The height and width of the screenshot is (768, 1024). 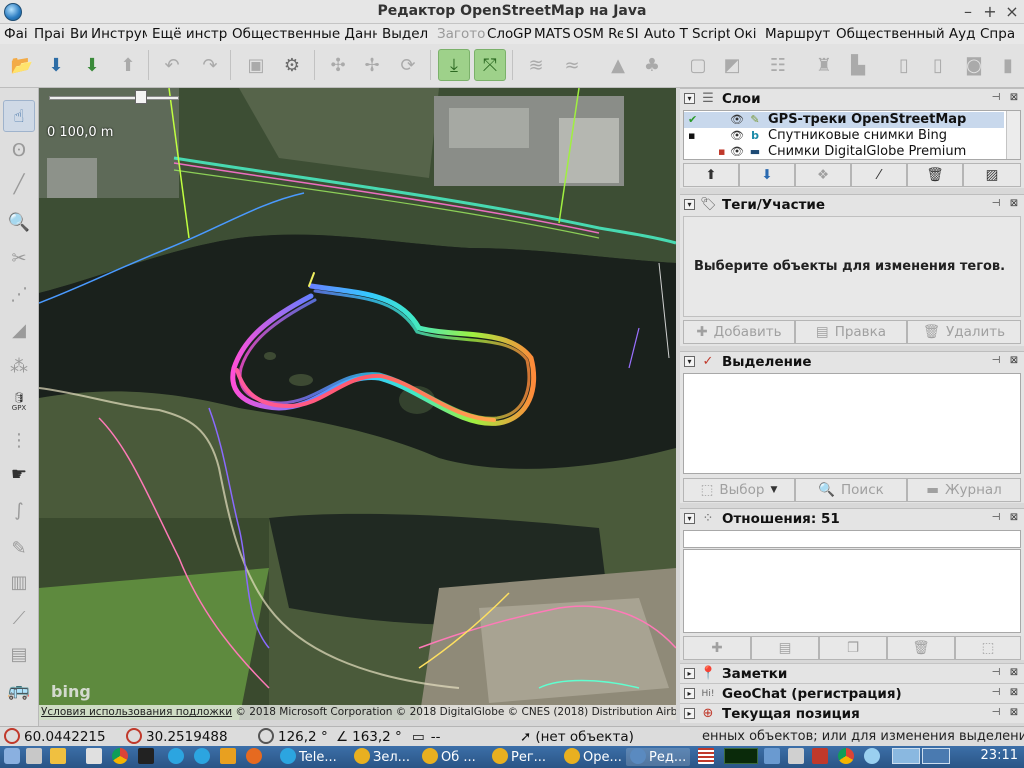 I want to click on improve-way-icon: ⁂, so click(x=19, y=366).